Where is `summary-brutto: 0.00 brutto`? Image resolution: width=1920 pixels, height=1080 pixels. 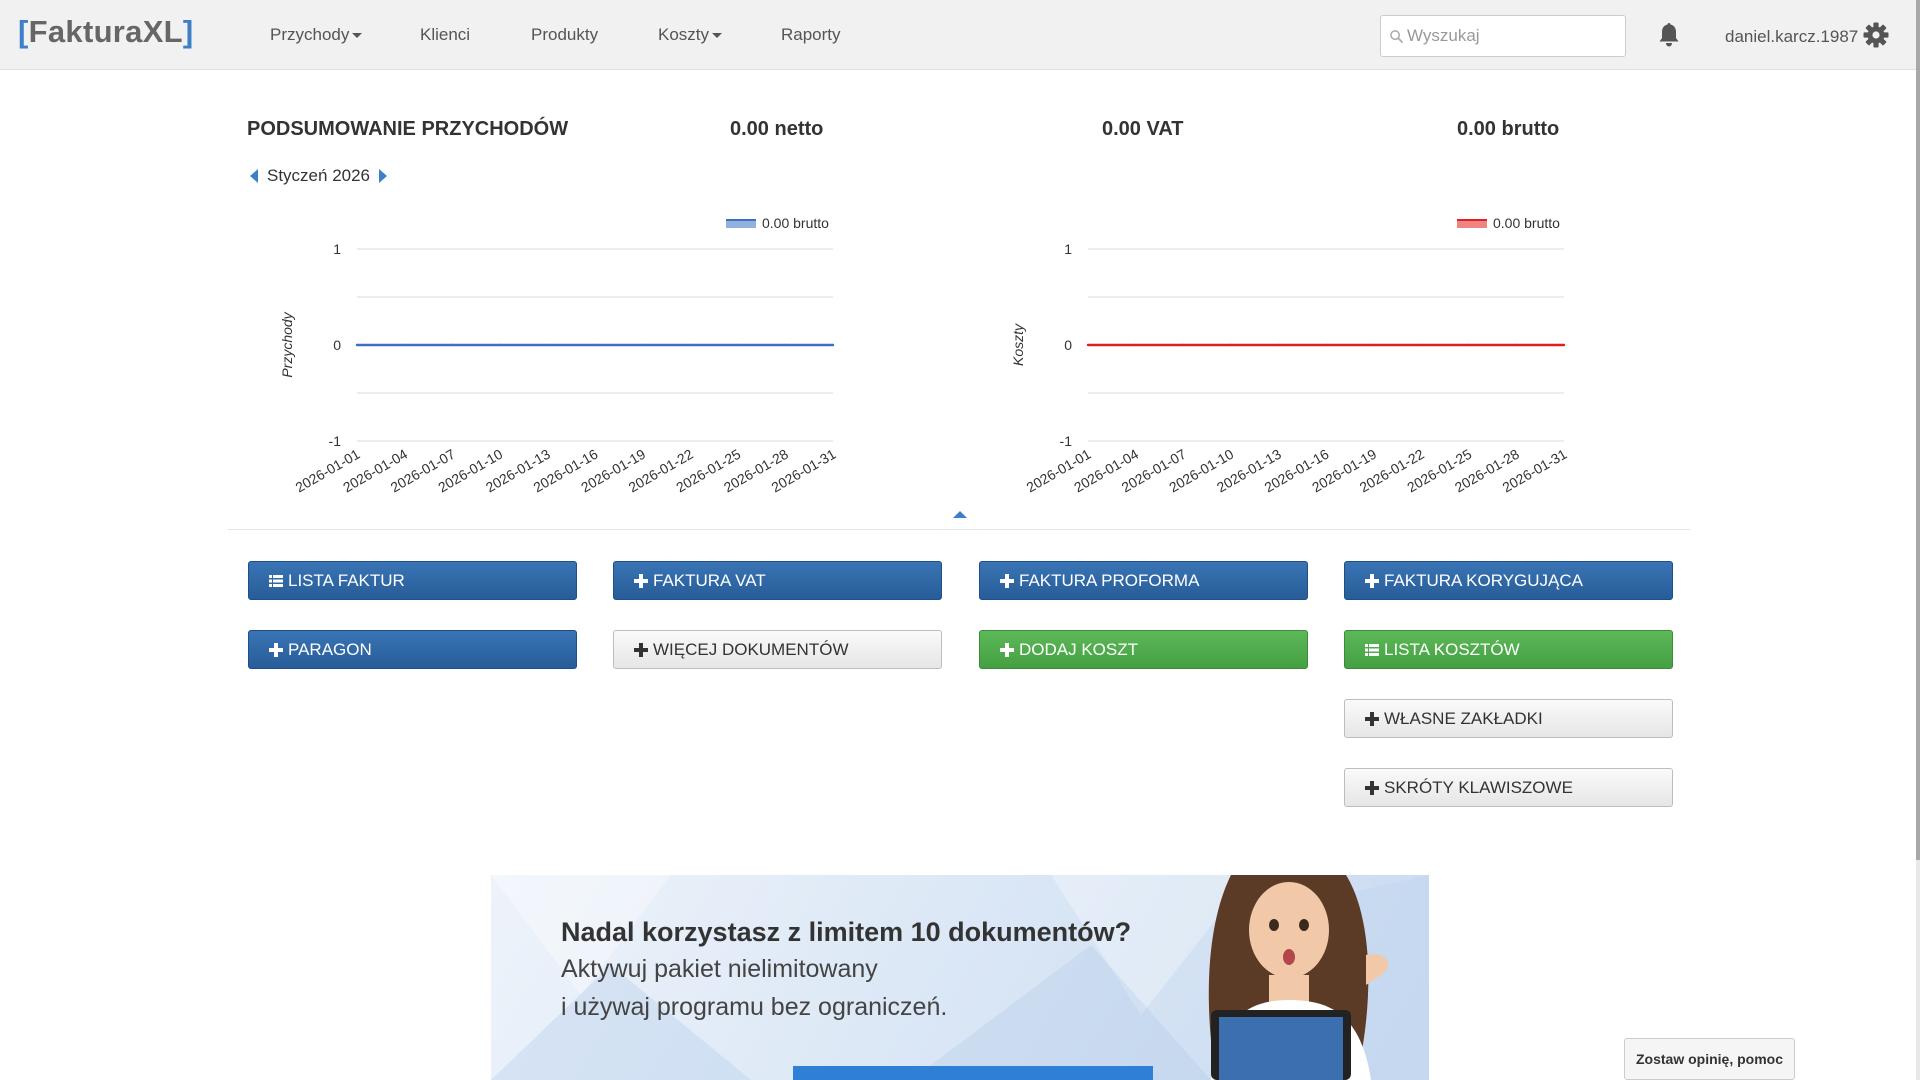
summary-brutto: 0.00 brutto is located at coordinates (1508, 129).